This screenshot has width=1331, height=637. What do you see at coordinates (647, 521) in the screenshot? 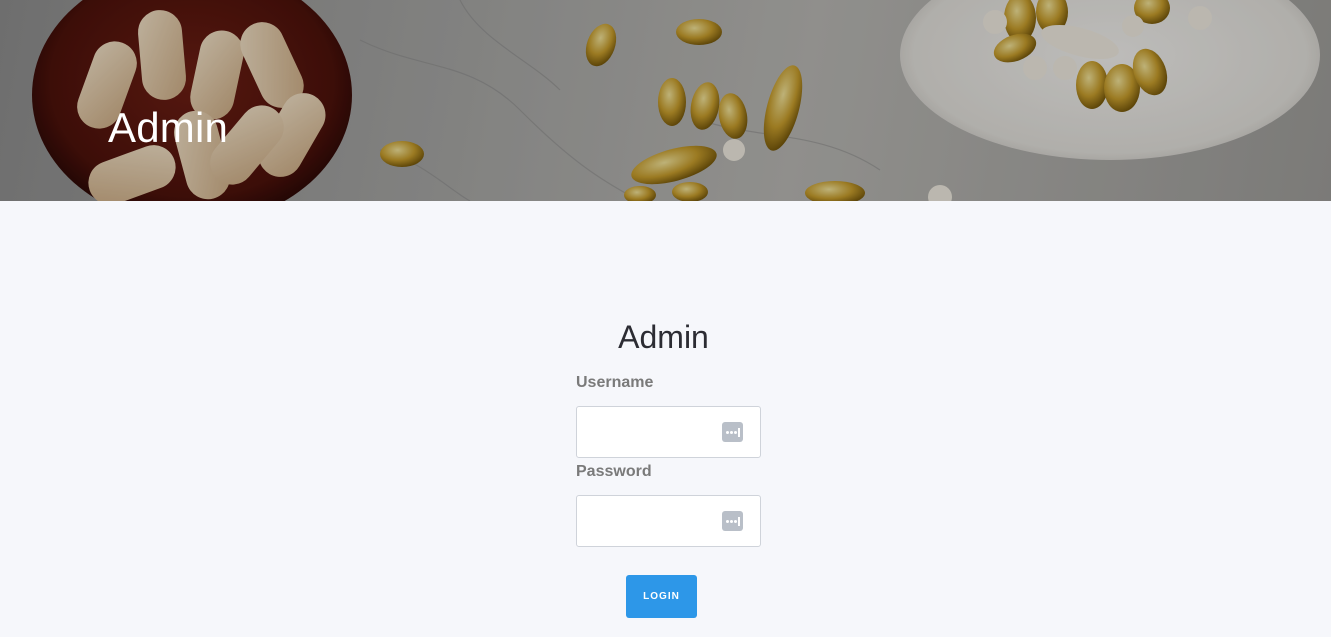
I see `password-input` at bounding box center [647, 521].